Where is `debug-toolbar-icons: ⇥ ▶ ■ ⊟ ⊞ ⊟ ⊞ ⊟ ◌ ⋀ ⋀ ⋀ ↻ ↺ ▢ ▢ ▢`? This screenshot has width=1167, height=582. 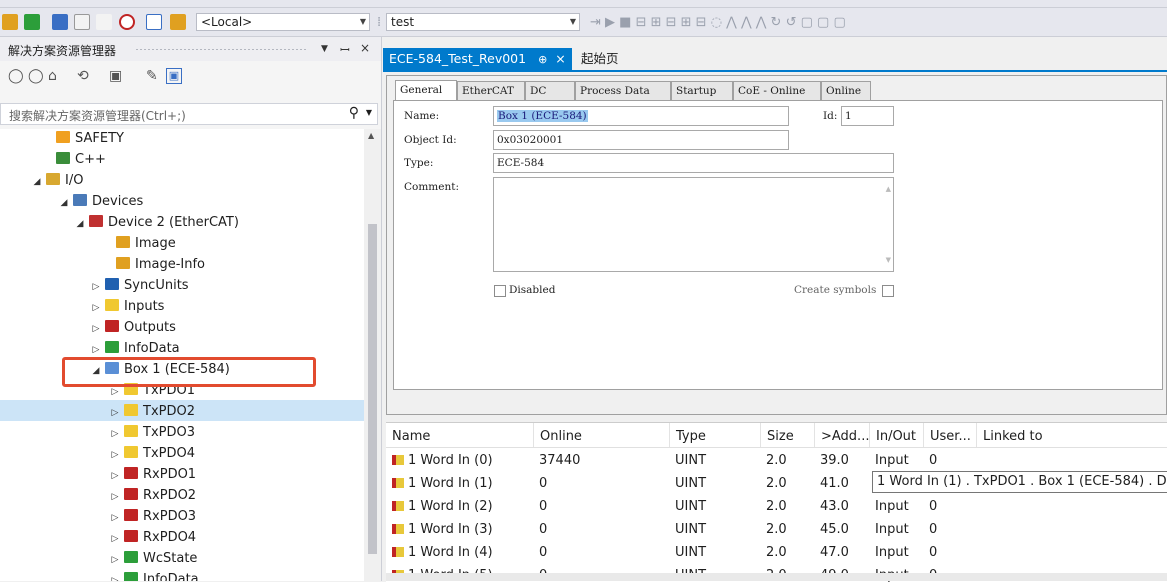 debug-toolbar-icons: ⇥ ▶ ■ ⊟ ⊞ ⊟ ⊞ ⊟ ◌ ⋀ ⋀ ⋀ ↻ ↺ ▢ ▢ ▢ is located at coordinates (718, 22).